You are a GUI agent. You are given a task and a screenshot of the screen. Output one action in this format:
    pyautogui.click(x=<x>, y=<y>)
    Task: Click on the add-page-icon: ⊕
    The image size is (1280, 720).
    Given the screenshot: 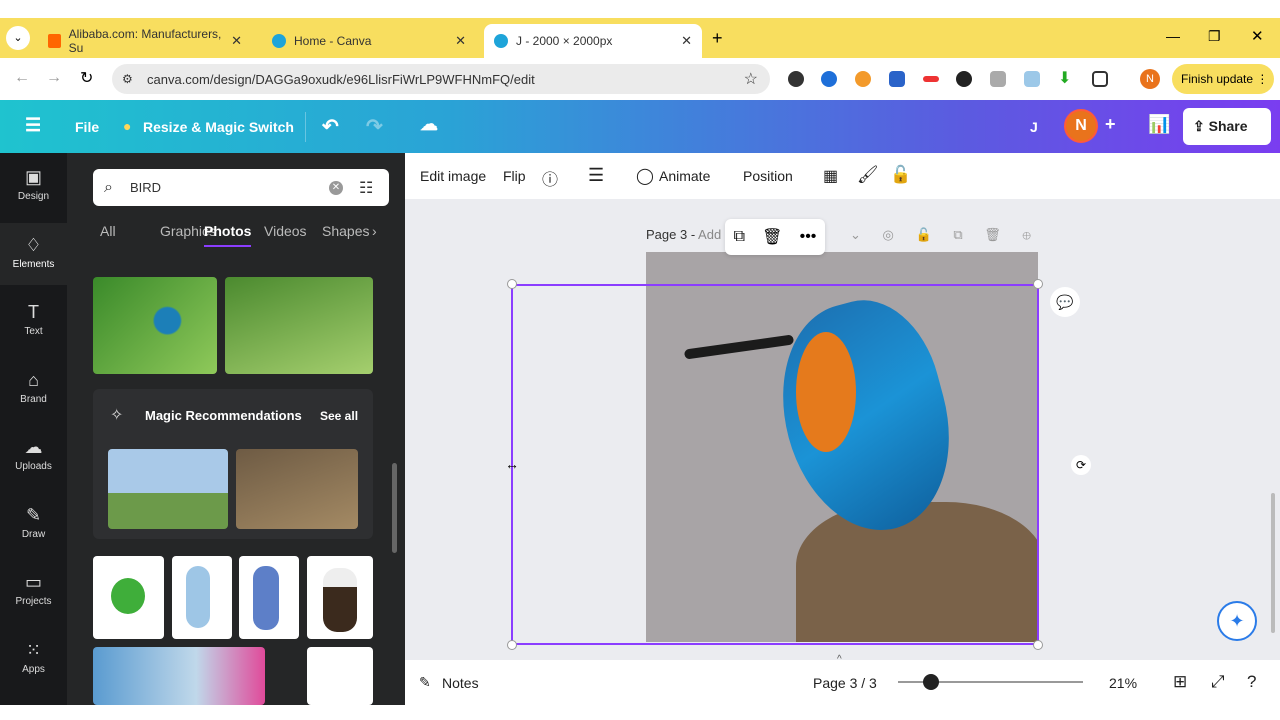 What is the action you would take?
    pyautogui.click(x=1026, y=234)
    